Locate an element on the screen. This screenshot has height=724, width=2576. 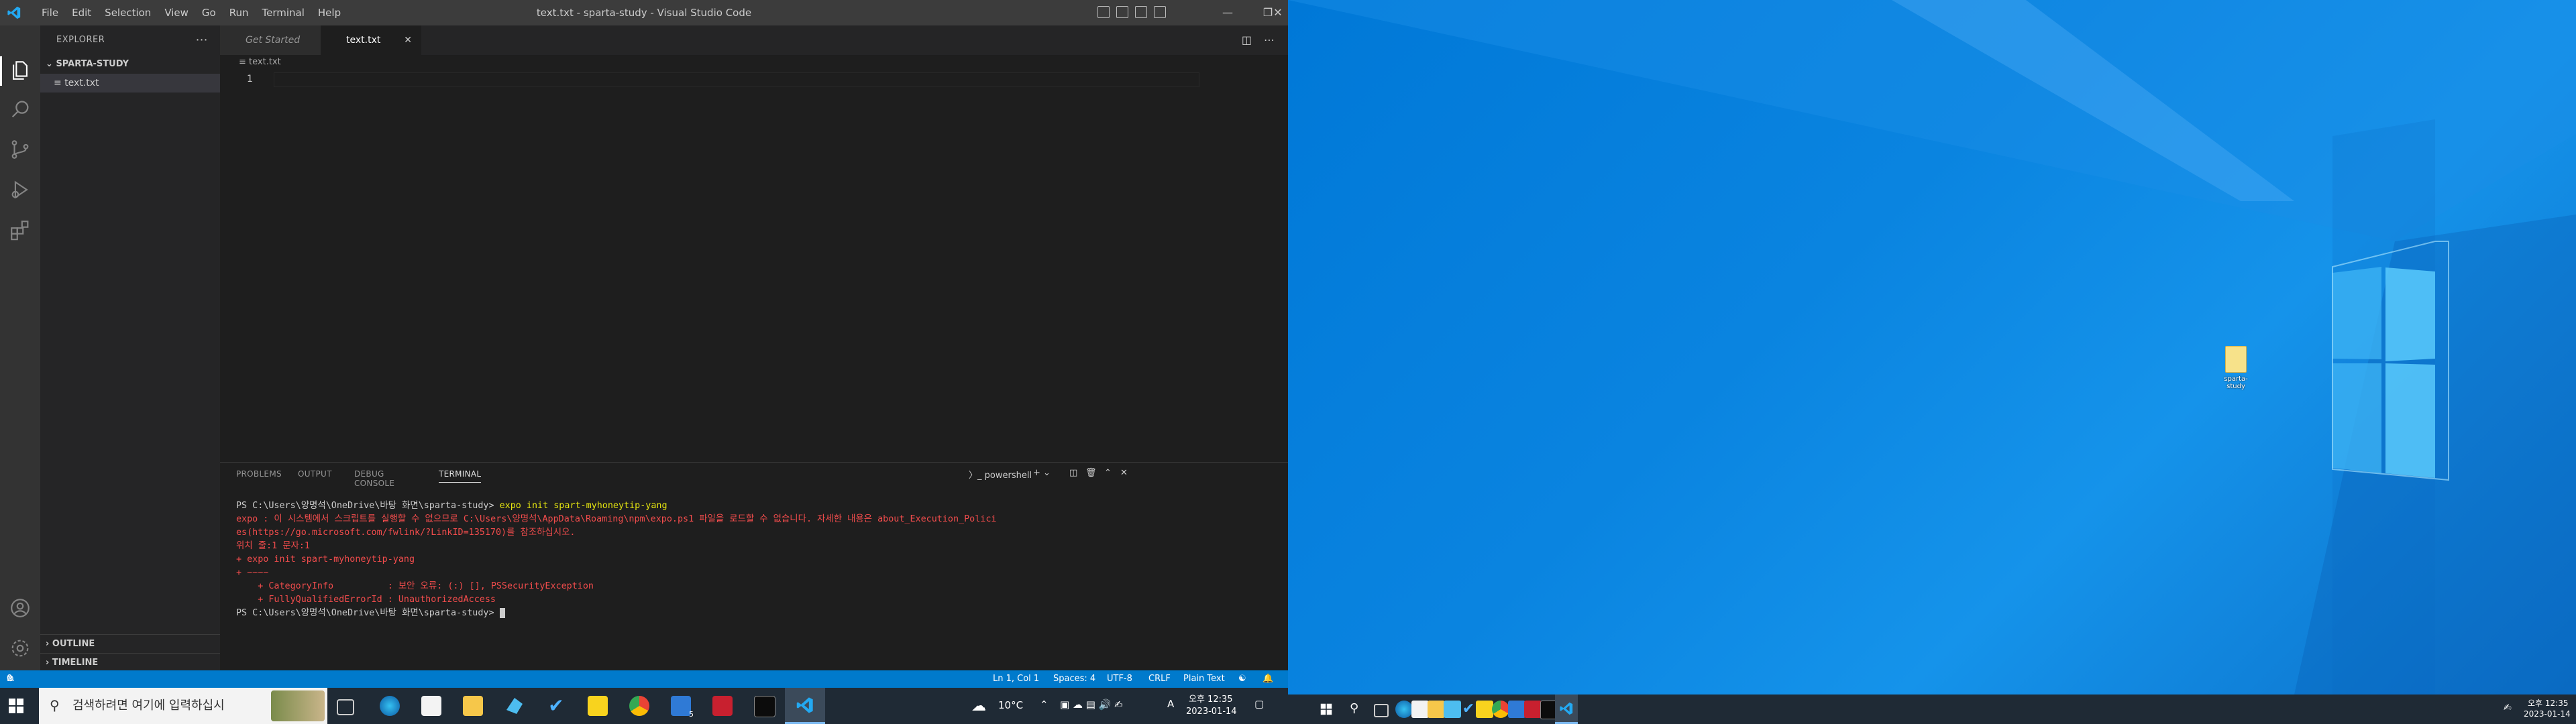
maximize-panel-icon: ⌃ is located at coordinates (1108, 473).